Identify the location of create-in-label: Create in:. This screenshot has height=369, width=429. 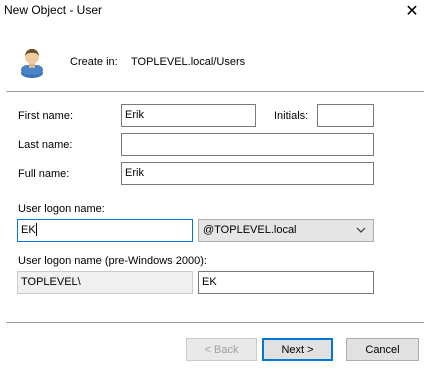
(94, 62).